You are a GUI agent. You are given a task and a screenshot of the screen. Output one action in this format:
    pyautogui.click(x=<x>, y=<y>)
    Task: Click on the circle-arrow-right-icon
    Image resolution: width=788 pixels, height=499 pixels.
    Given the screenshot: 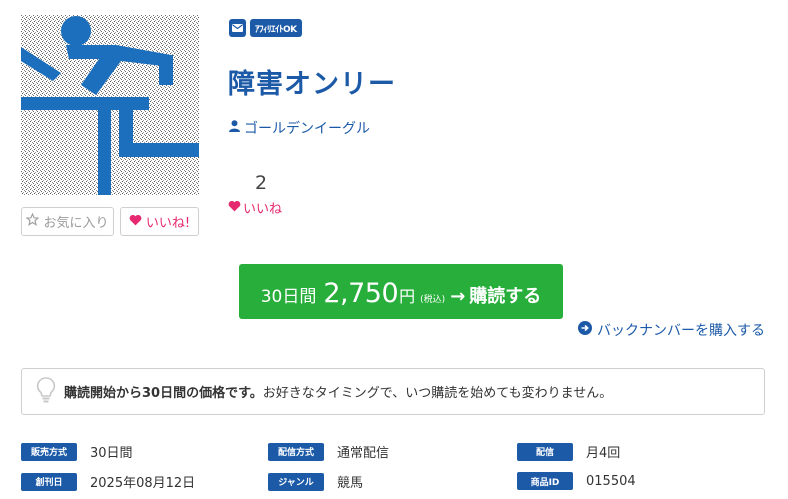 What is the action you would take?
    pyautogui.click(x=585, y=330)
    